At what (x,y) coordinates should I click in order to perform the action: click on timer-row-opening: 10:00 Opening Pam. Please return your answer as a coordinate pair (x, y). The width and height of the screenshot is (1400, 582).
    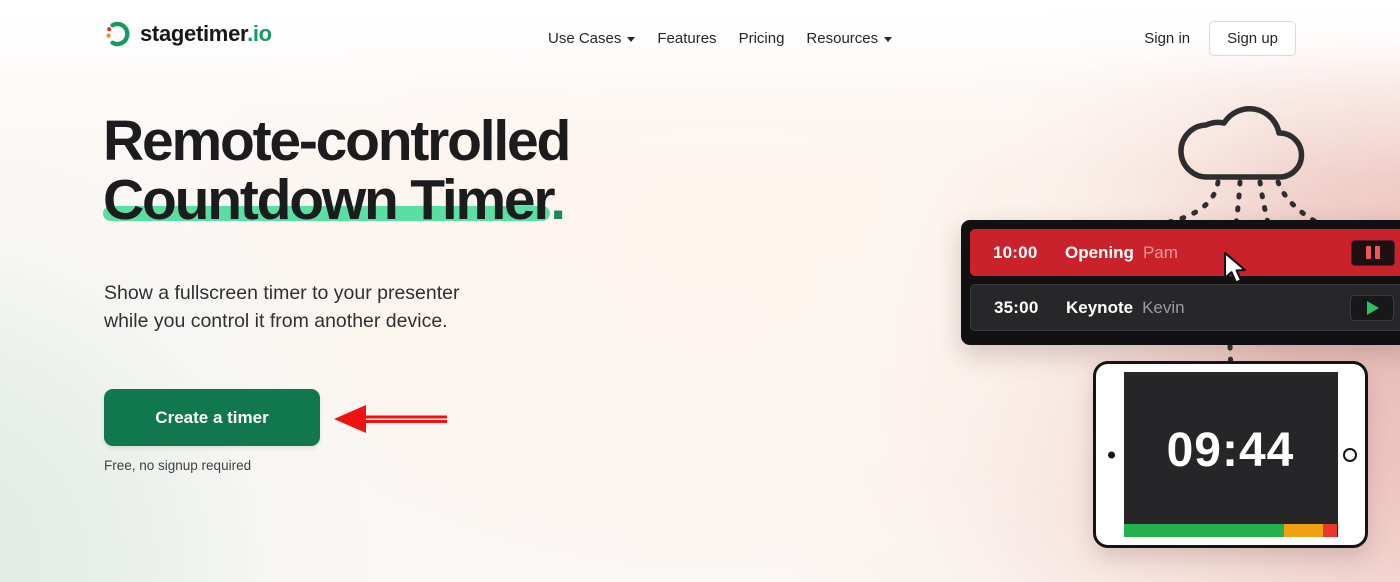
    Looking at the image, I should click on (1185, 252).